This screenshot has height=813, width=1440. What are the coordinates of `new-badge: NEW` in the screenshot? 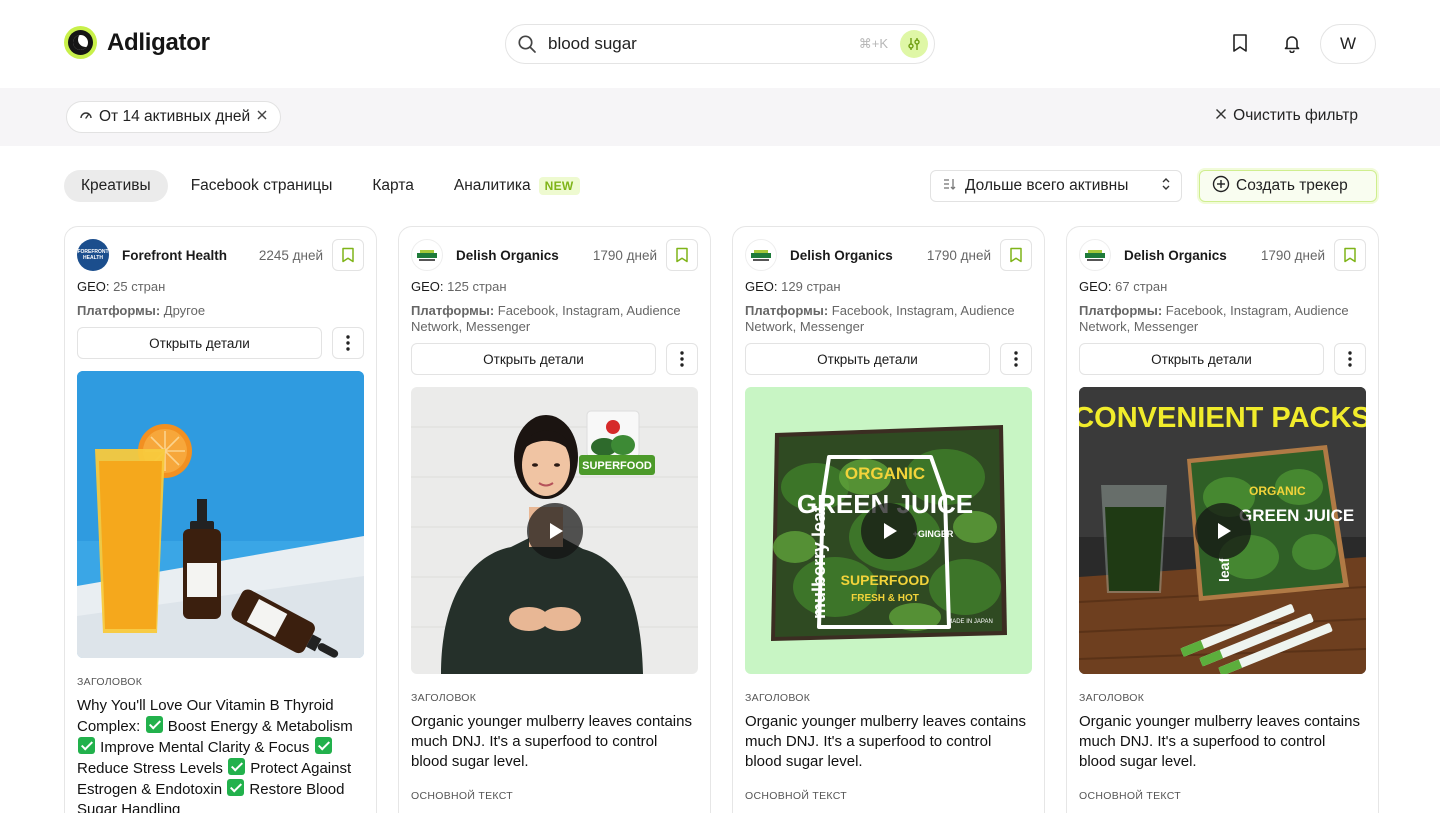 It's located at (559, 186).